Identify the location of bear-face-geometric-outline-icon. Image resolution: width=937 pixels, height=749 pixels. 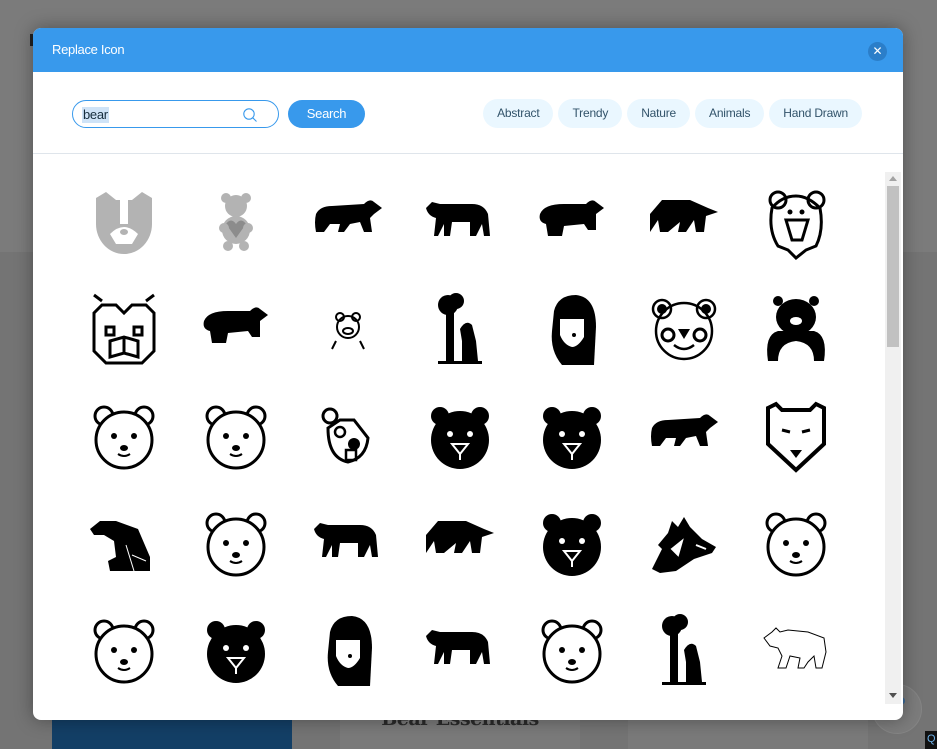
(124, 328).